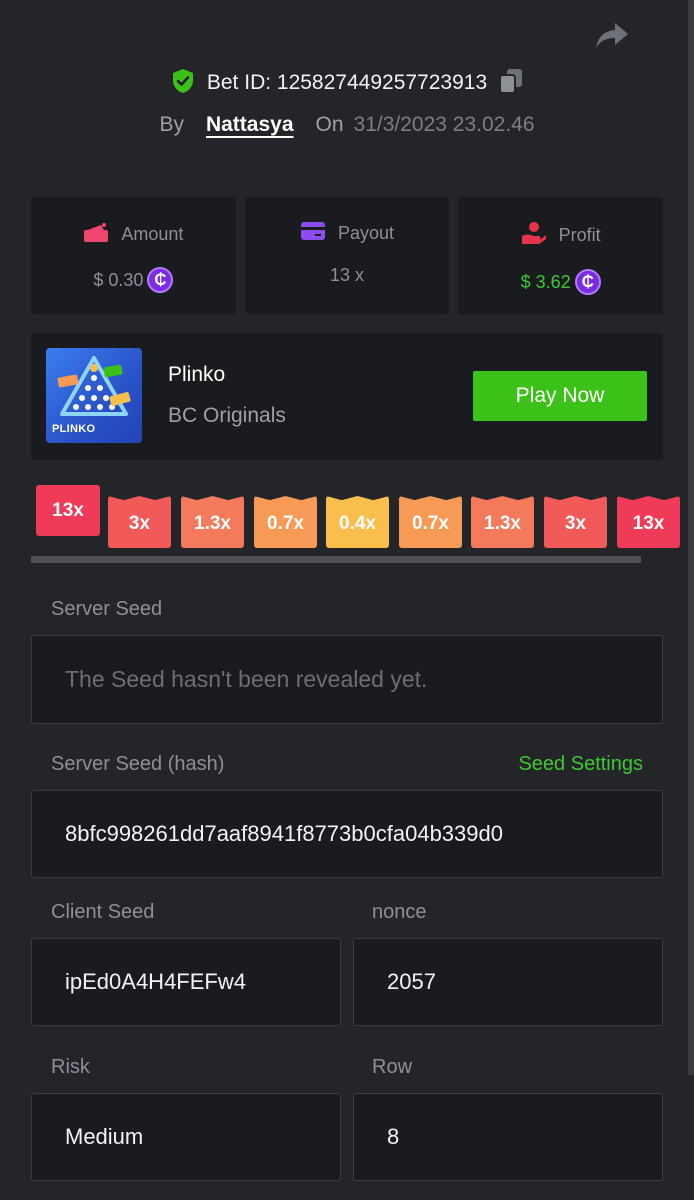 This screenshot has height=1200, width=694. I want to click on game-thumbnail: PLINKO, so click(94, 395).